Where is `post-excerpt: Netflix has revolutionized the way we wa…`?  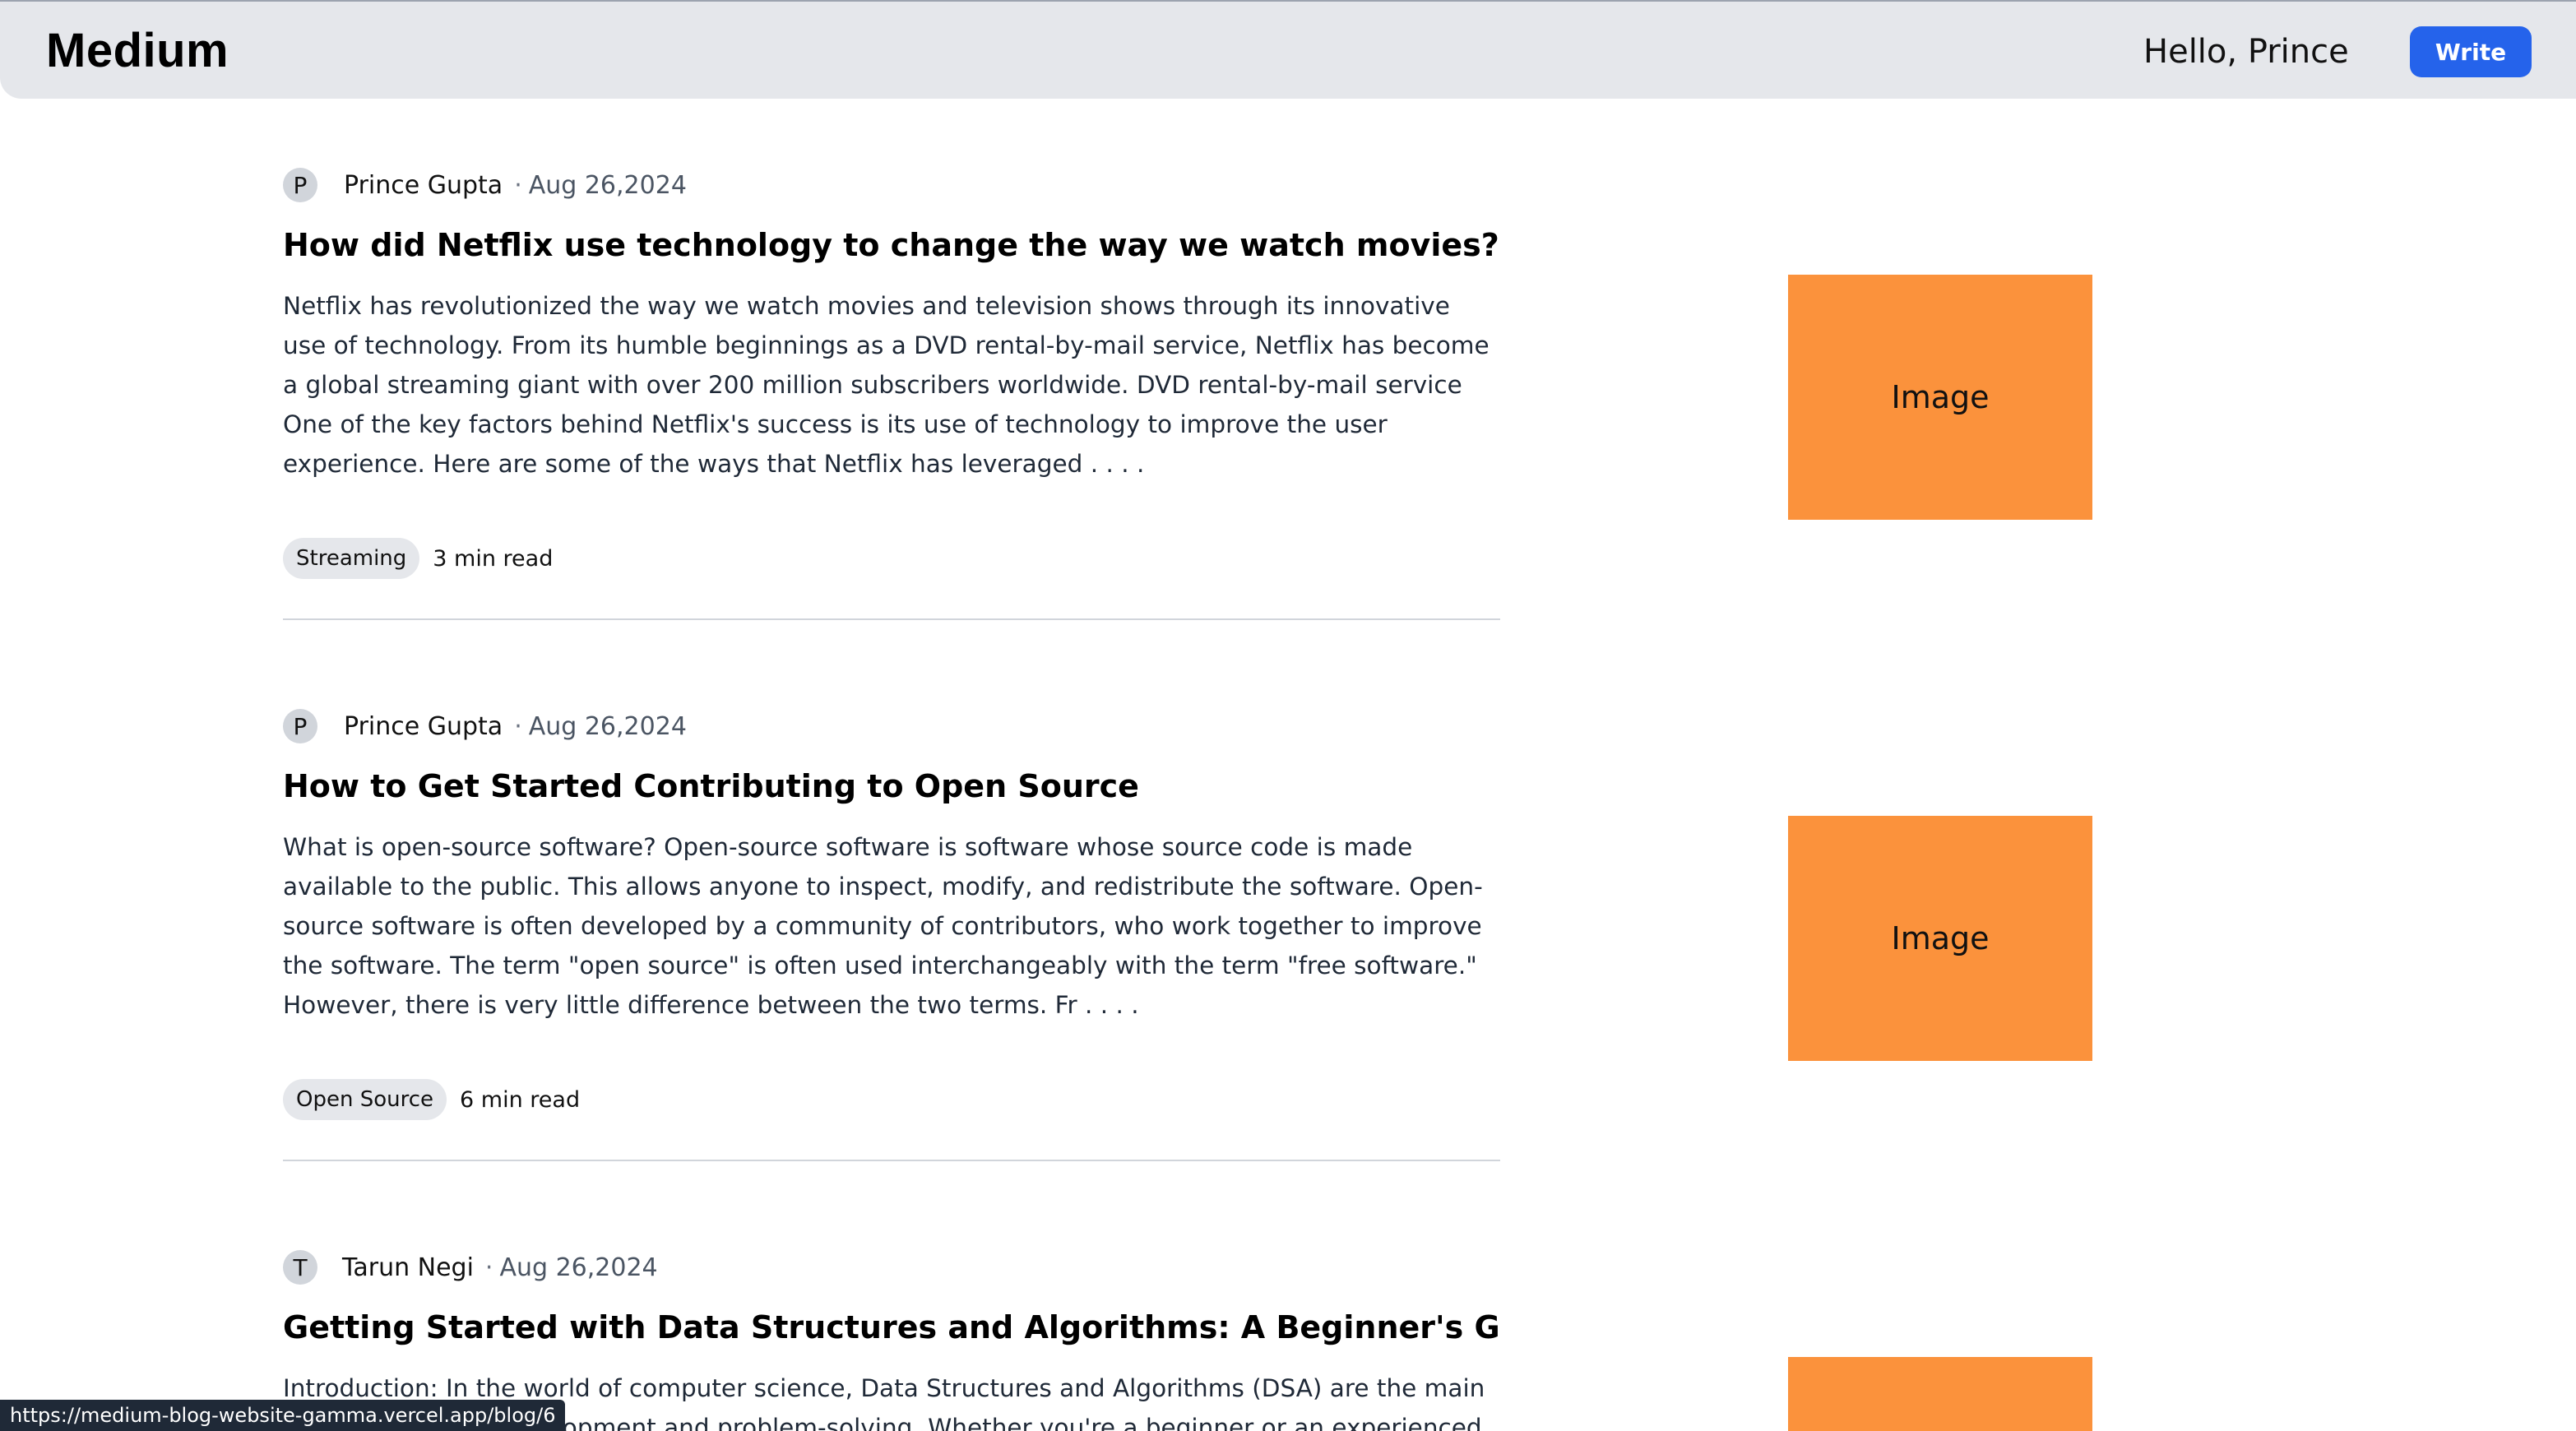 post-excerpt: Netflix has revolutionized the way we wa… is located at coordinates (887, 385).